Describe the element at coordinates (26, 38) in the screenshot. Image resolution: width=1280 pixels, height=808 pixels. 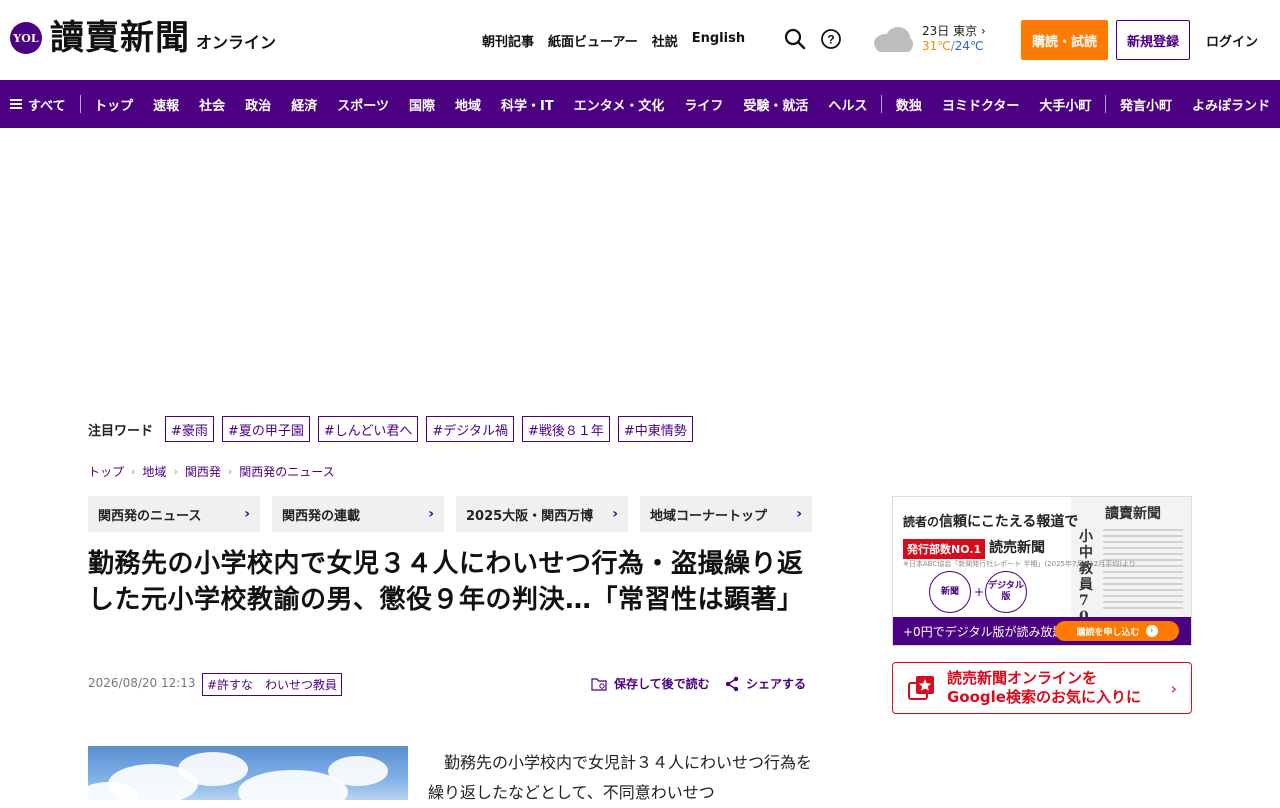
I see `yol-badge: YOL` at that location.